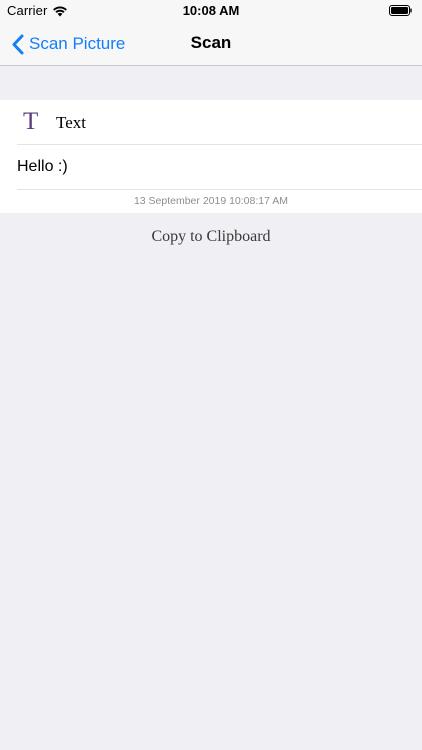  Describe the element at coordinates (211, 201) in the screenshot. I see `scan-timestamp: 13 September 2019 10:08:17 AM` at that location.